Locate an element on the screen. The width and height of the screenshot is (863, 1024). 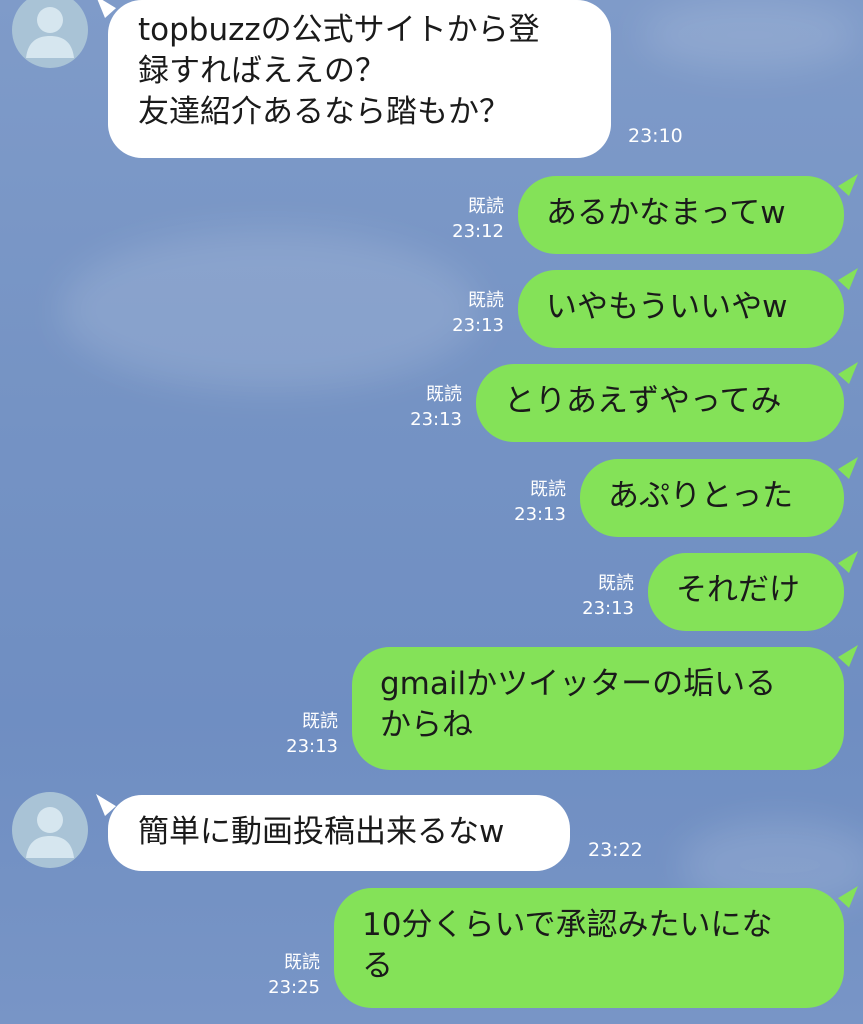
outgoing-message-bubble: gmailかツイッターの垢いる からね is located at coordinates (598, 708).